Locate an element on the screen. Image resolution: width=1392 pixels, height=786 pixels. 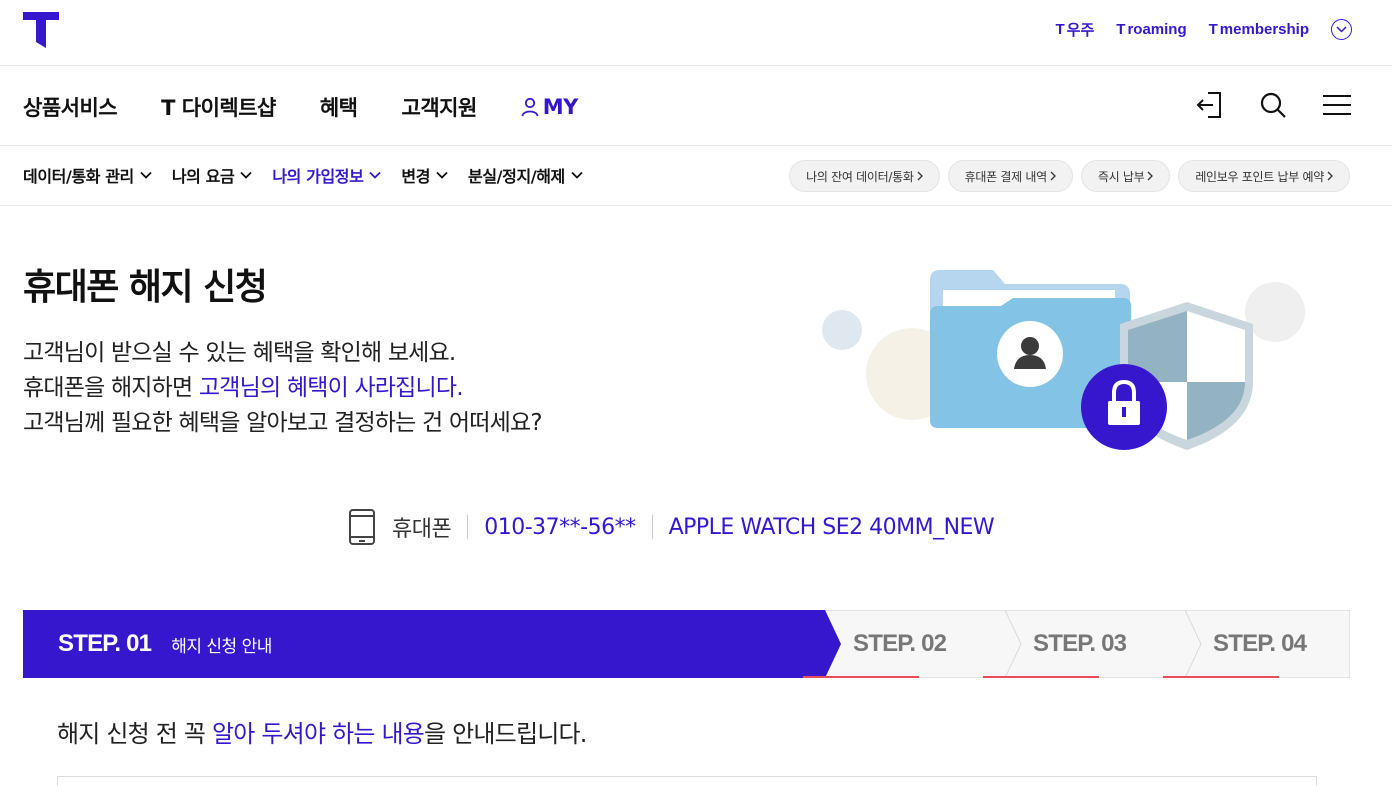
subnav-change: 변경 is located at coordinates (424, 175).